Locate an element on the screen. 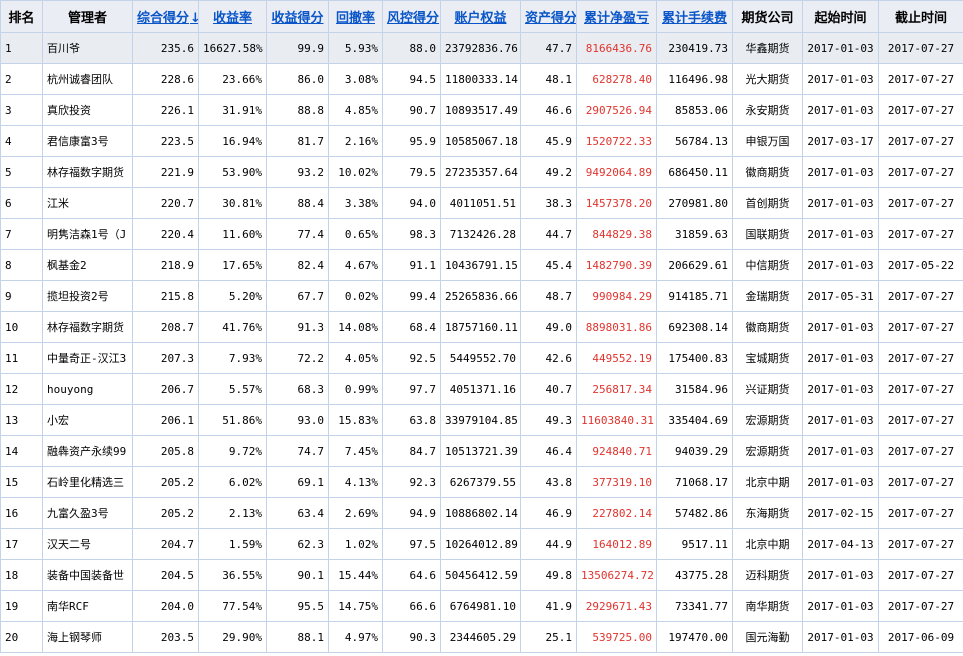 Image resolution: width=963 pixels, height=656 pixels. cell-company: 华鑫期货 is located at coordinates (767, 48).